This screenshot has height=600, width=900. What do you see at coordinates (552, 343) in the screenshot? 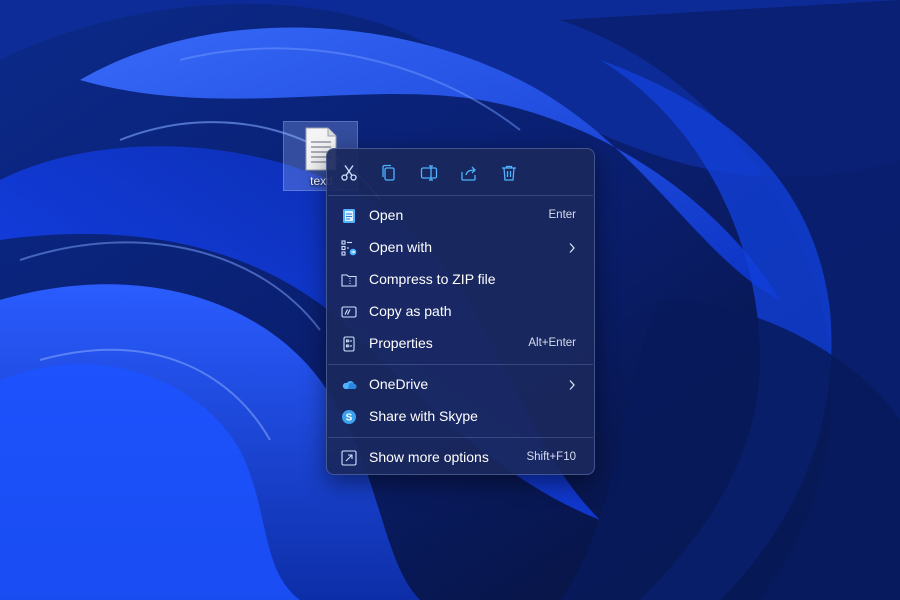
I see `shortcut-text: Alt+Enter` at bounding box center [552, 343].